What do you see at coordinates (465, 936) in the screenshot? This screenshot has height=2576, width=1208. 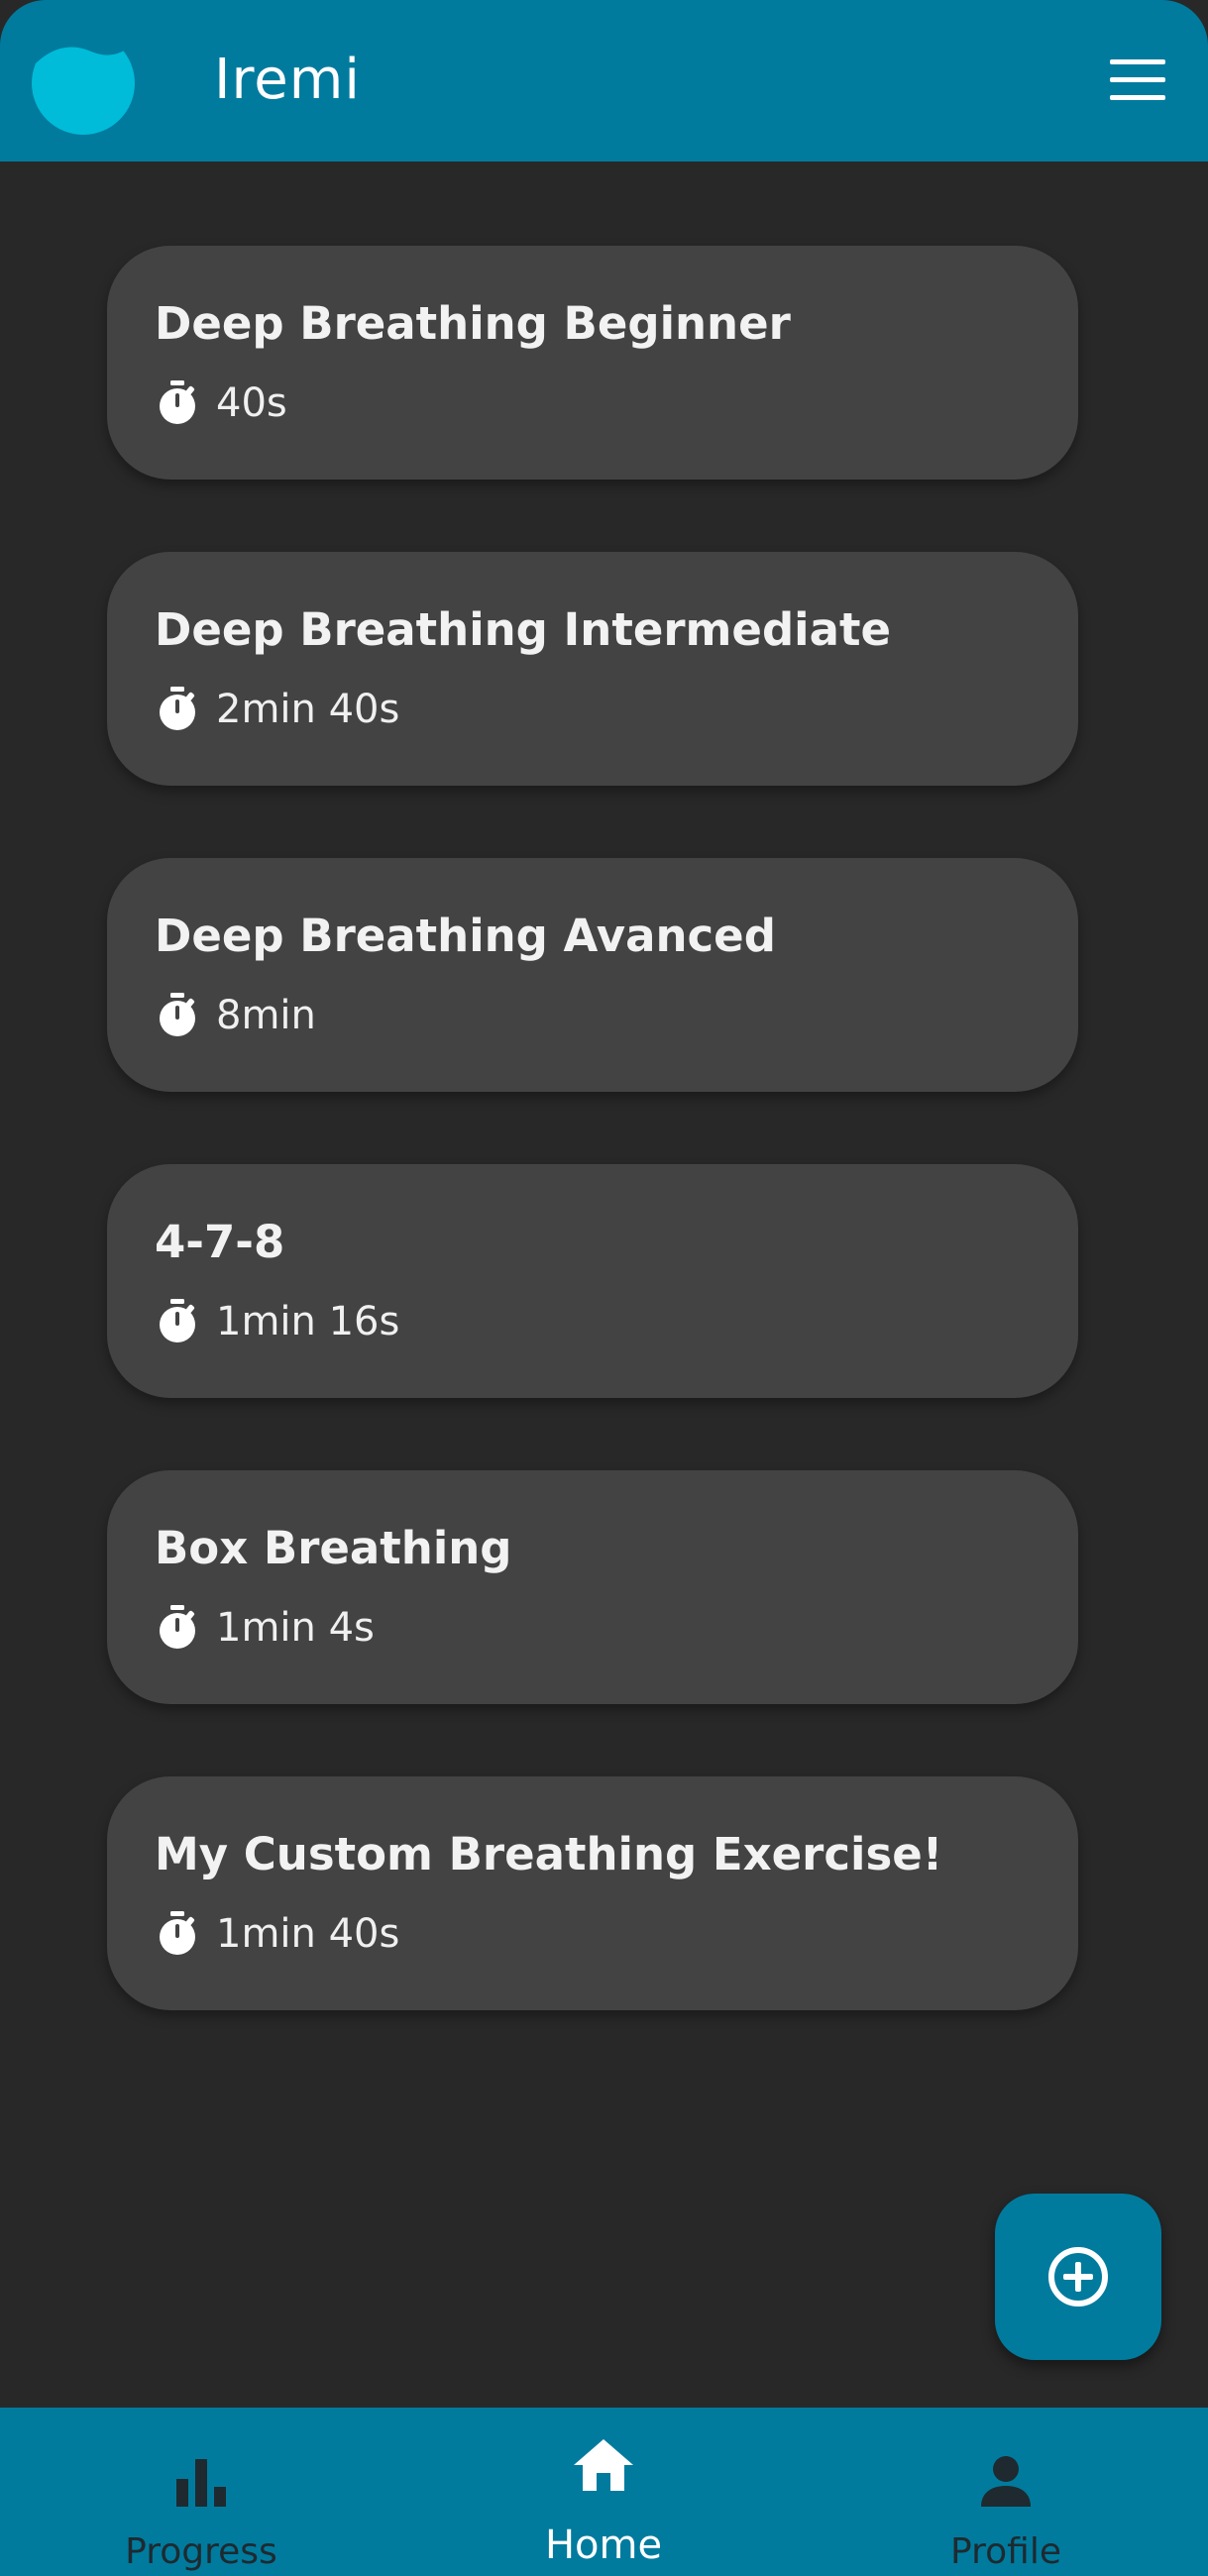 I see `exercise-title: Deep Breathing Avanced` at bounding box center [465, 936].